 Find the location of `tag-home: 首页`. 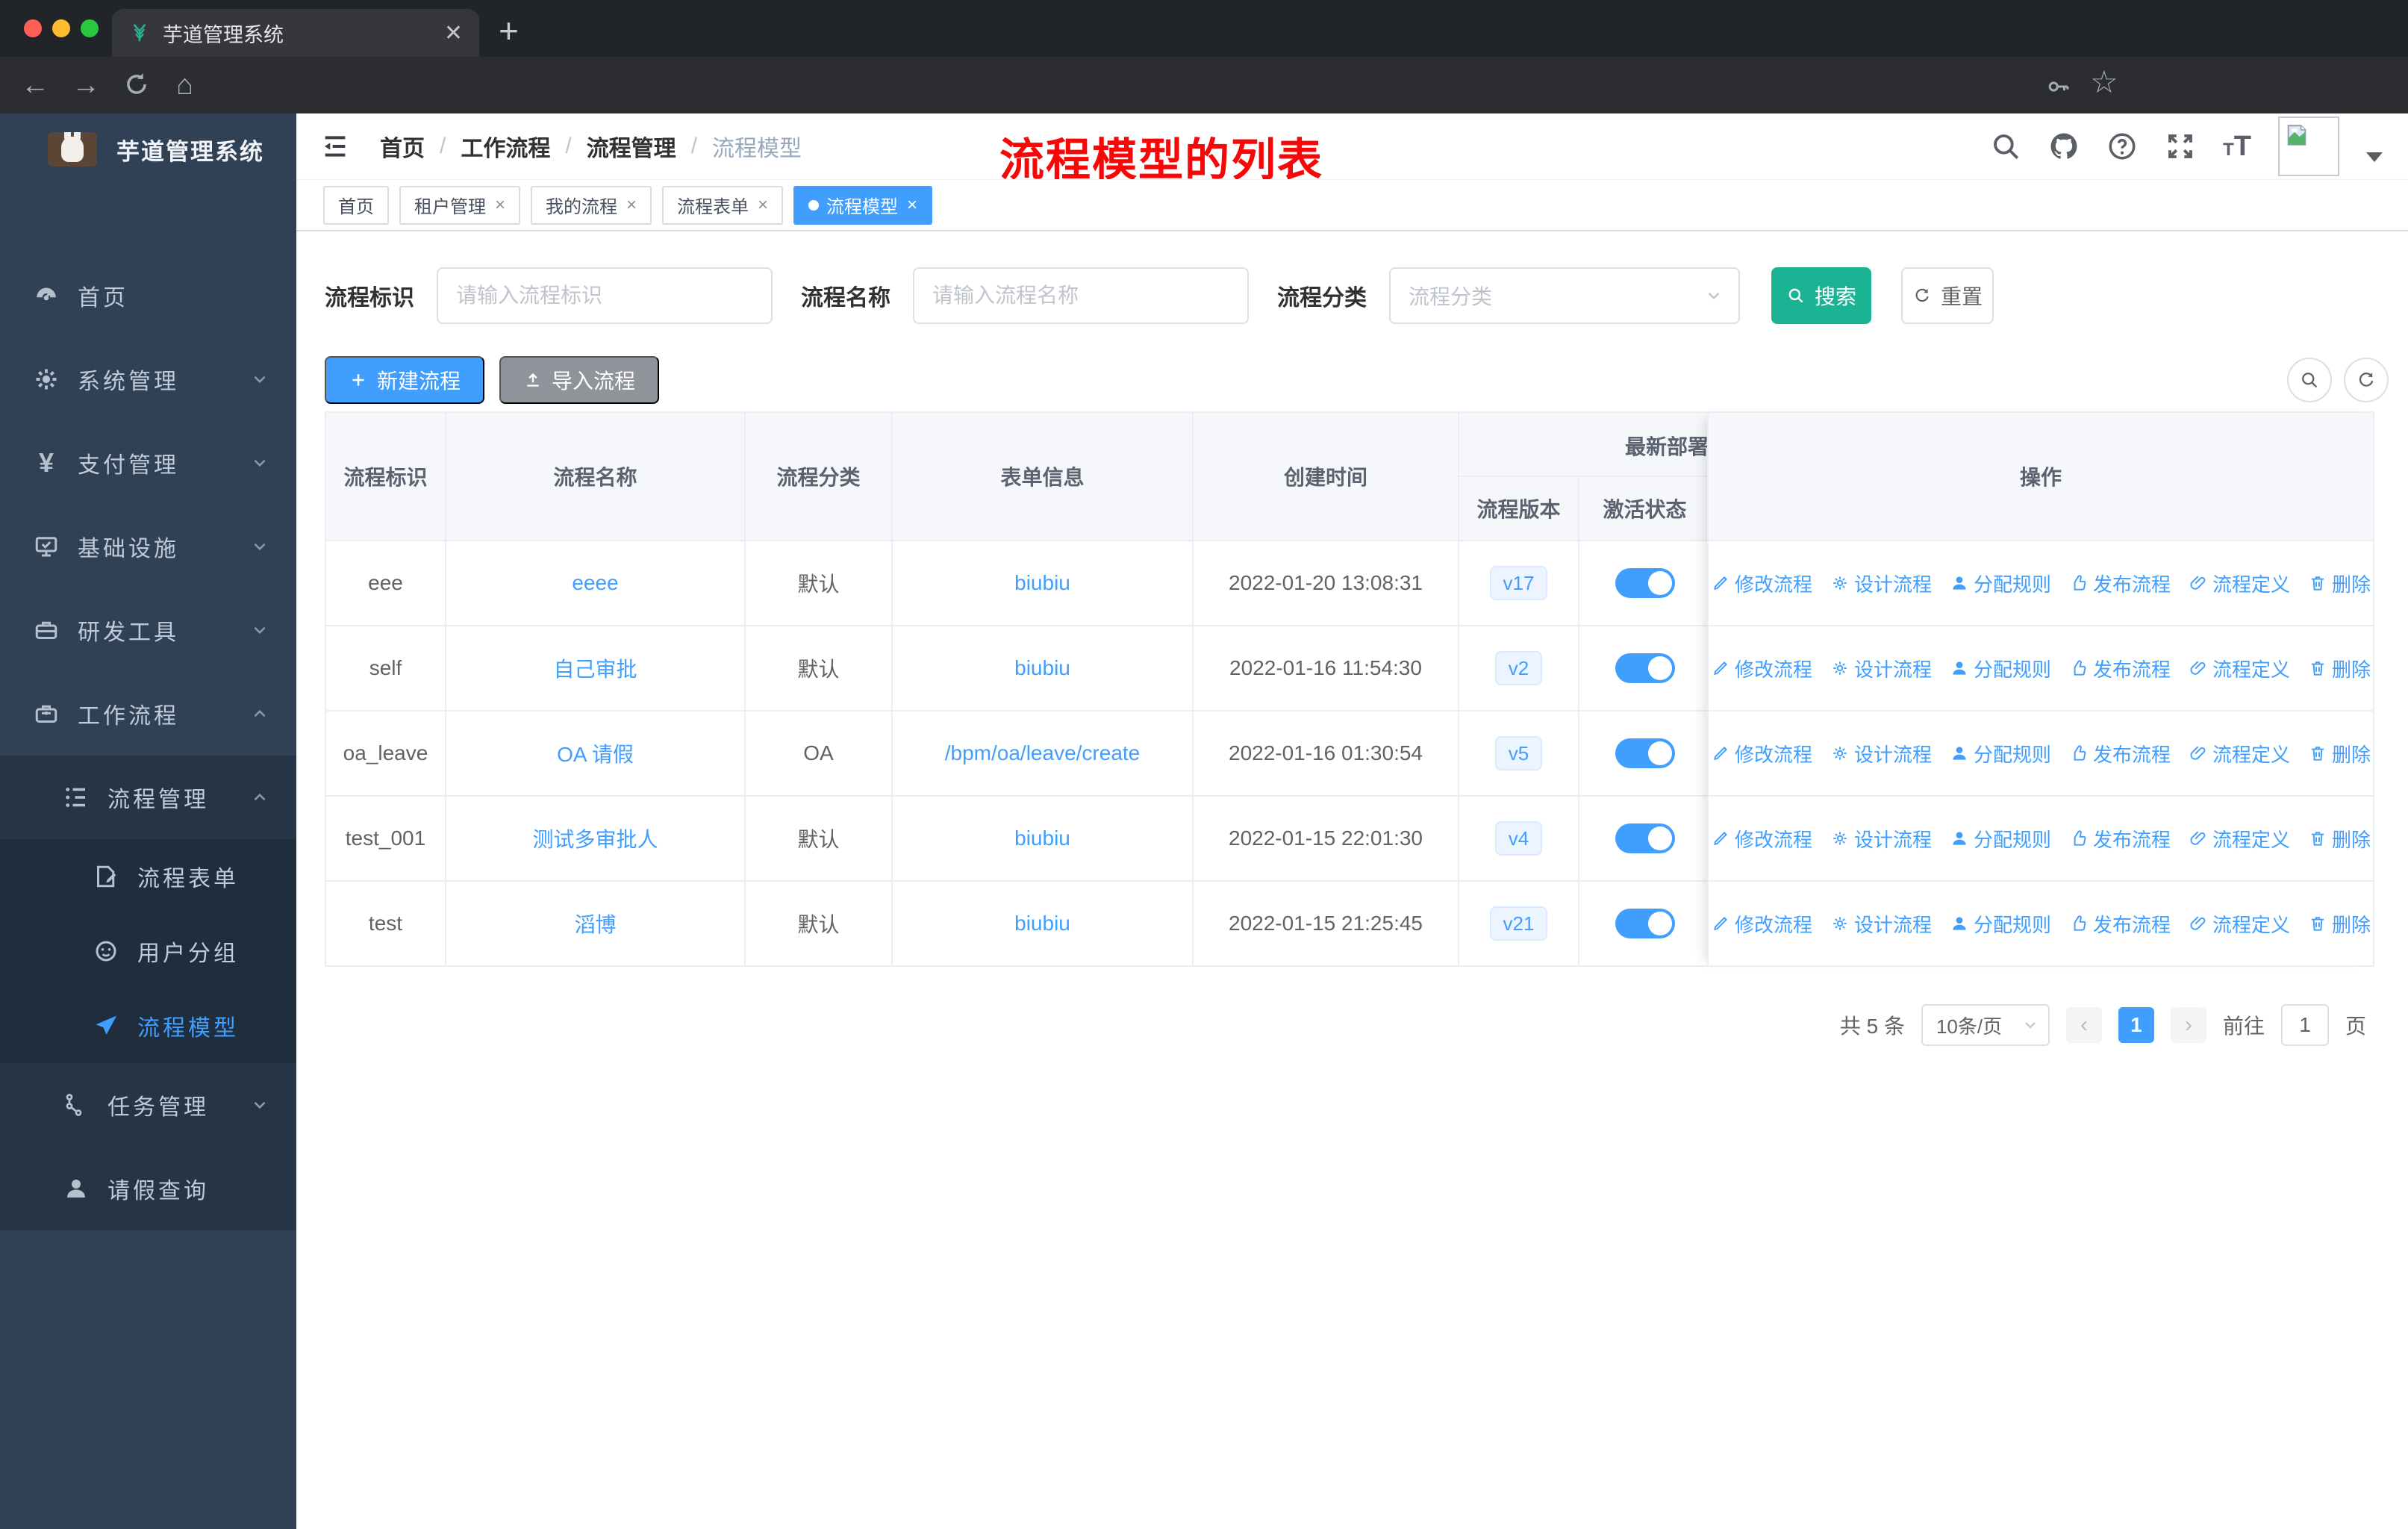

tag-home: 首页 is located at coordinates (356, 205).